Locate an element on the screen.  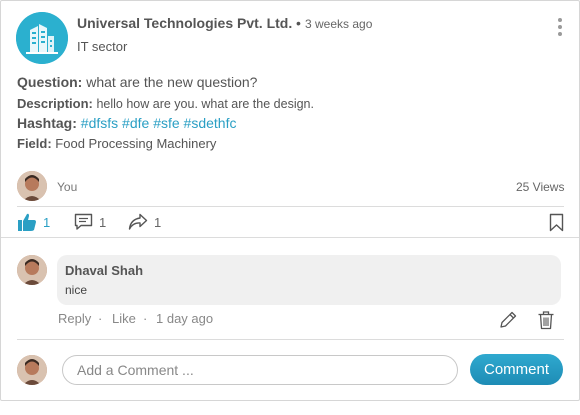
delete-button is located at coordinates (546, 320).